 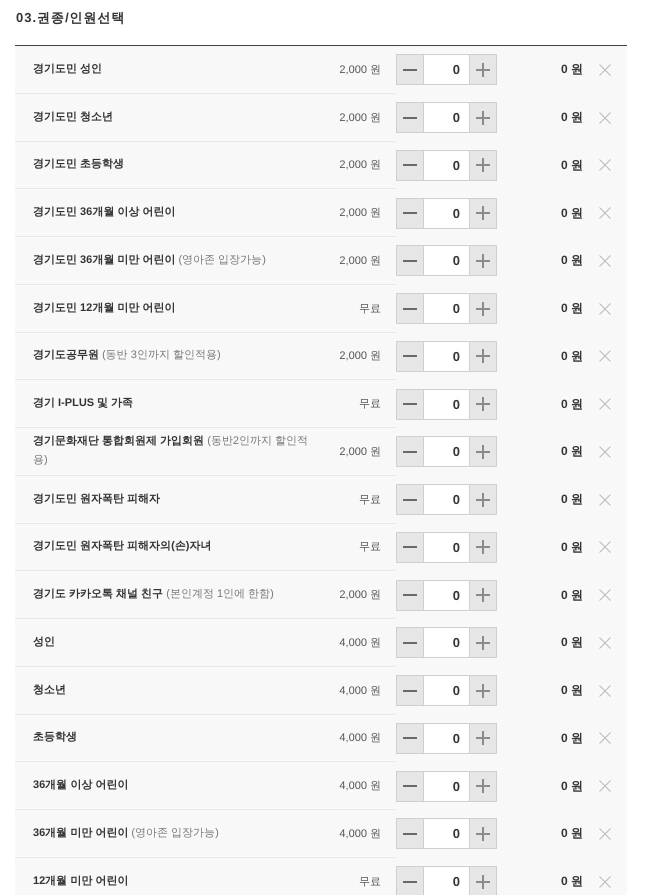 I want to click on ticket-price: 무료, so click(x=370, y=309).